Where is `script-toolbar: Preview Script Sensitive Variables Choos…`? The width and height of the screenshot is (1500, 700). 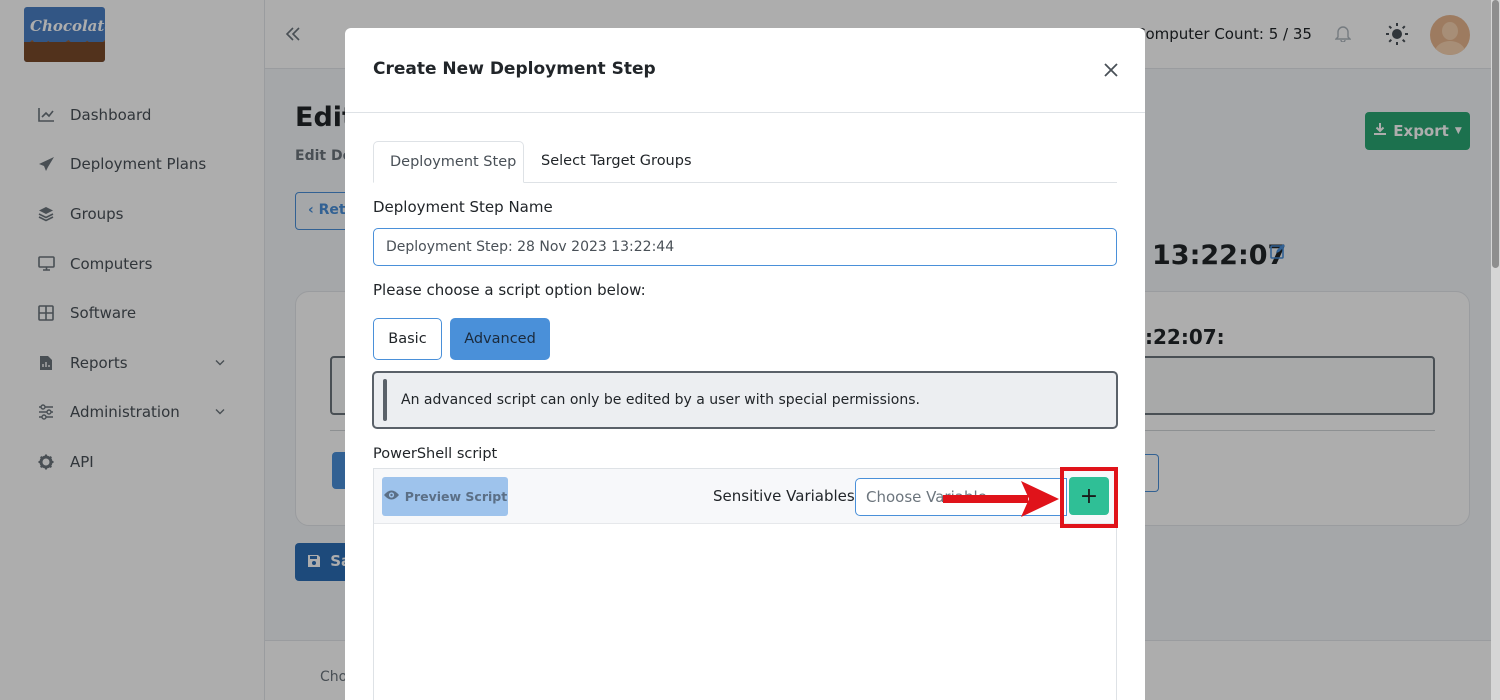 script-toolbar: Preview Script Sensitive Variables Choos… is located at coordinates (746, 497).